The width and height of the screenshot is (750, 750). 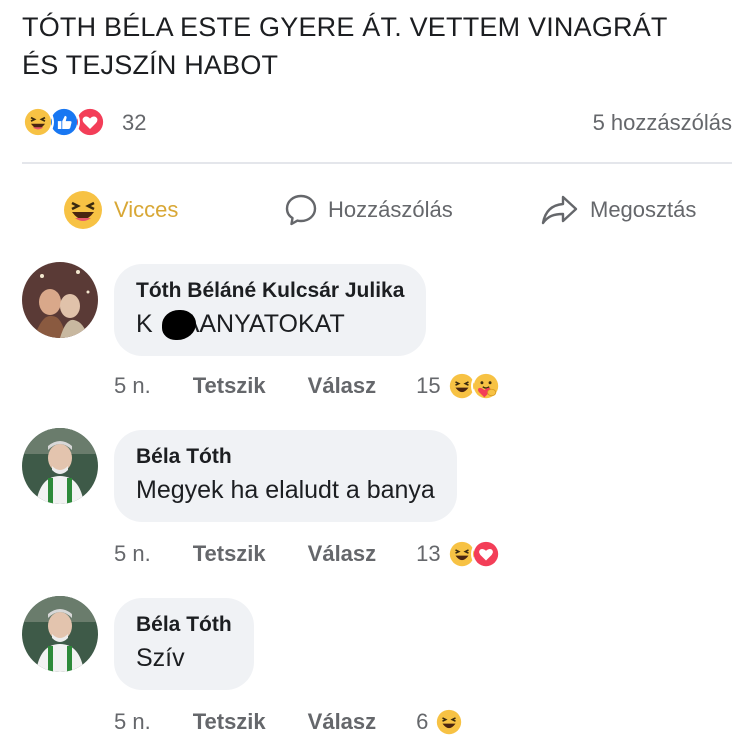 What do you see at coordinates (422, 722) in the screenshot?
I see `comment-reaction-count: 6` at bounding box center [422, 722].